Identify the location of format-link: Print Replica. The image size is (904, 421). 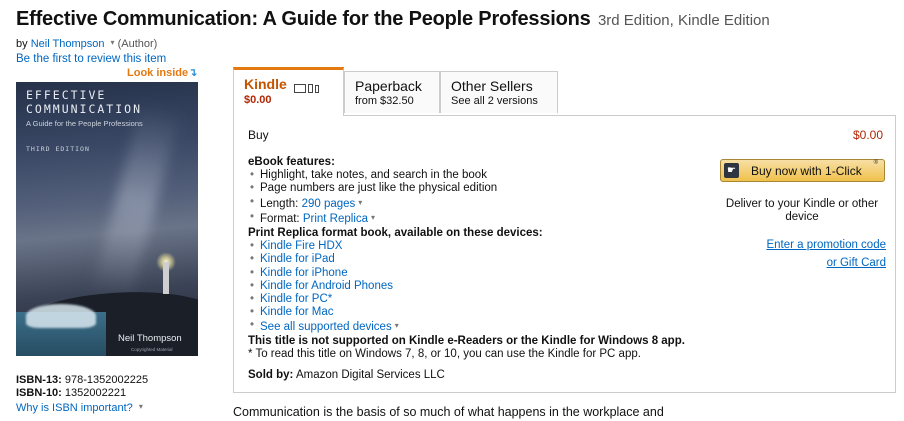
(335, 219).